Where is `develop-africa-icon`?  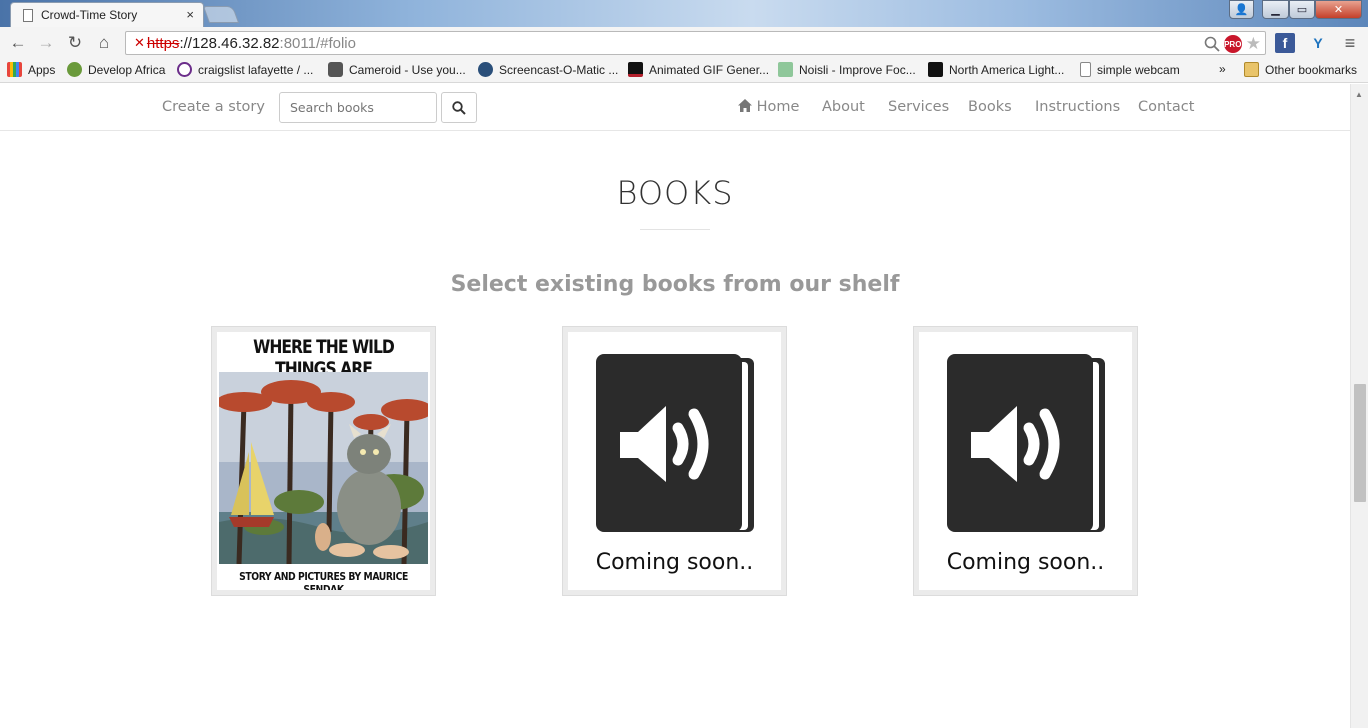 develop-africa-icon is located at coordinates (74, 69).